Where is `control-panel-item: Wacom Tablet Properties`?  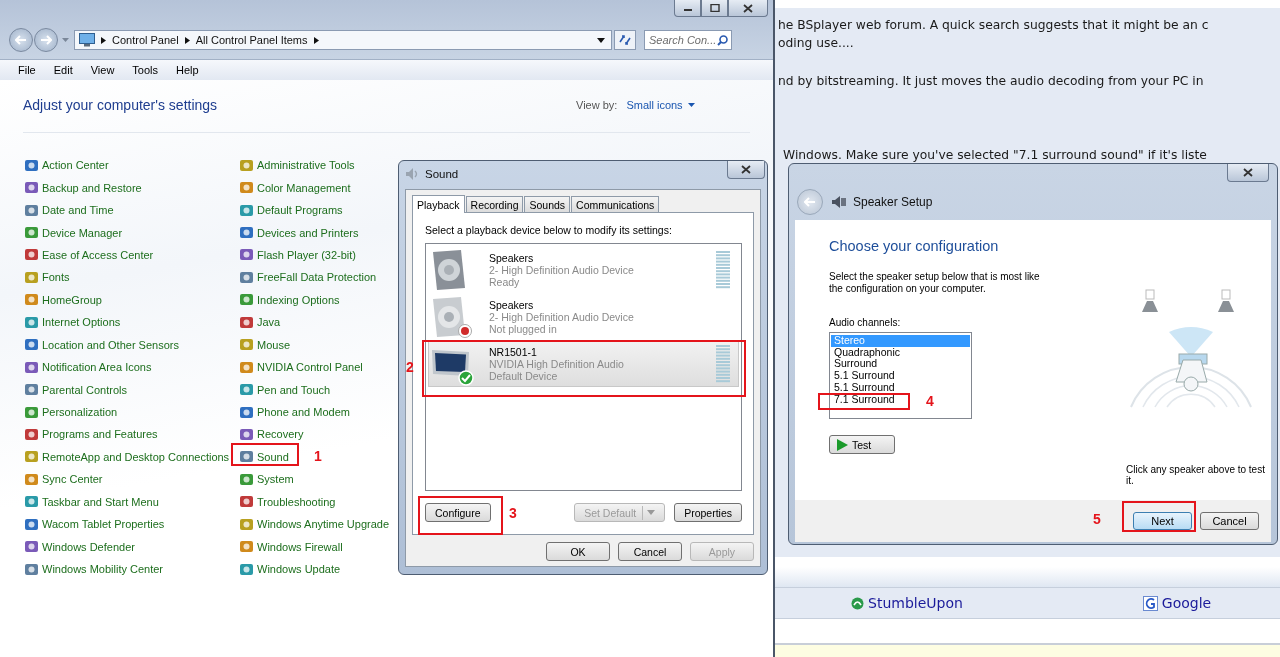 control-panel-item: Wacom Tablet Properties is located at coordinates (94, 524).